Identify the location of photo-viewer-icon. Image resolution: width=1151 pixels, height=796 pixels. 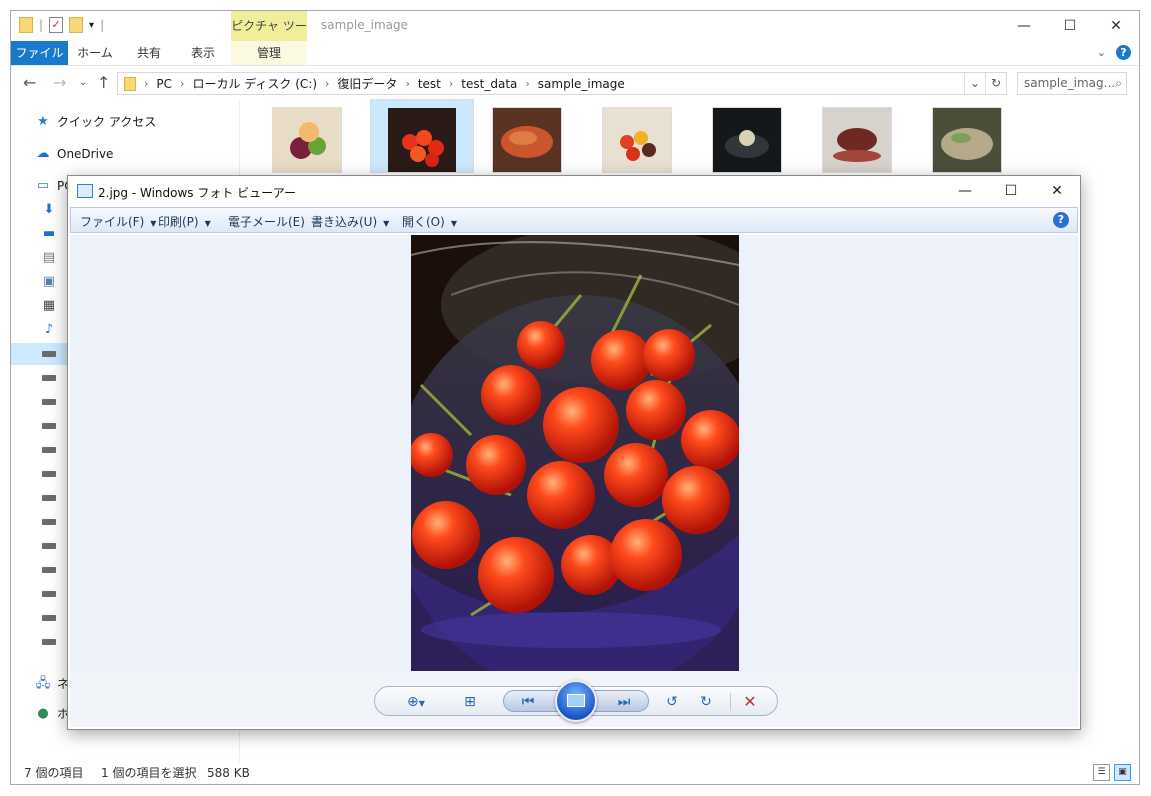
(85, 191).